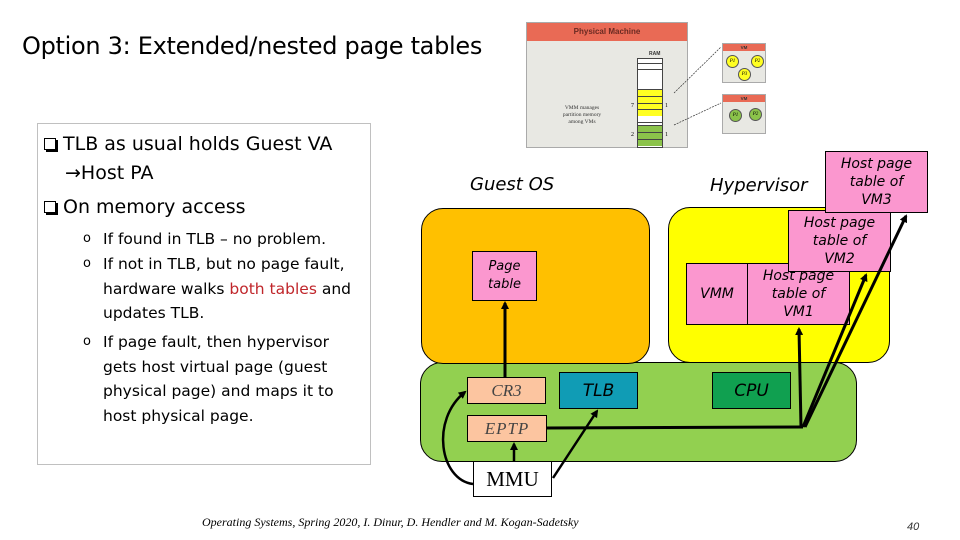 Image resolution: width=960 pixels, height=540 pixels. What do you see at coordinates (154, 313) in the screenshot?
I see `subbullet-2-line-3: updates TLB.` at bounding box center [154, 313].